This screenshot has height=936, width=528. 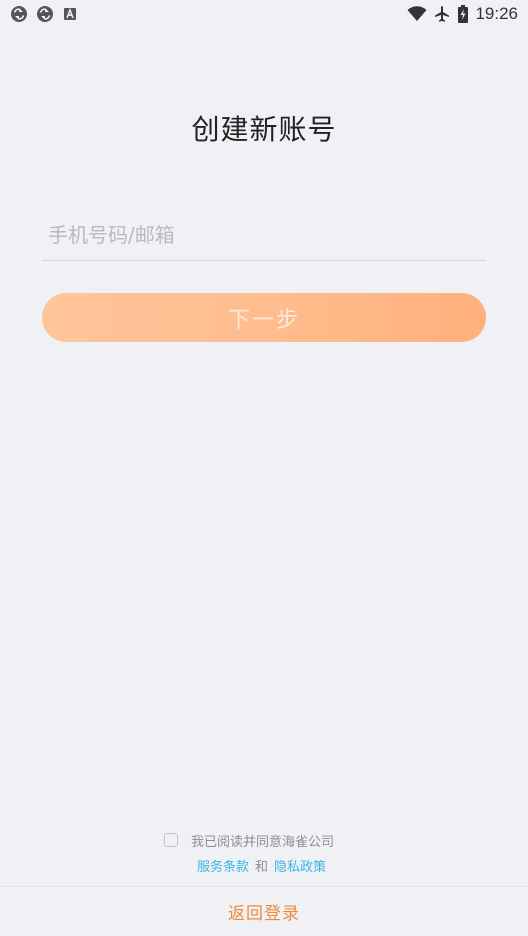 I want to click on account-input-container, so click(x=264, y=236).